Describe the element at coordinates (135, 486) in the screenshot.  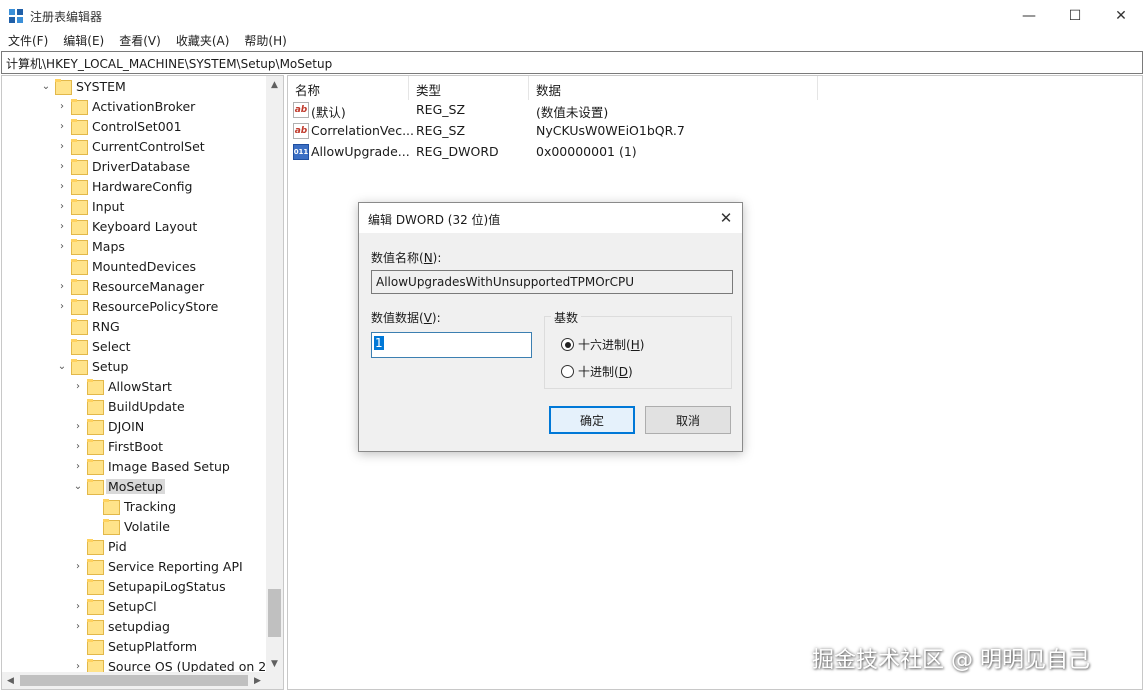
I see `tree-item-label: MoSetup` at that location.